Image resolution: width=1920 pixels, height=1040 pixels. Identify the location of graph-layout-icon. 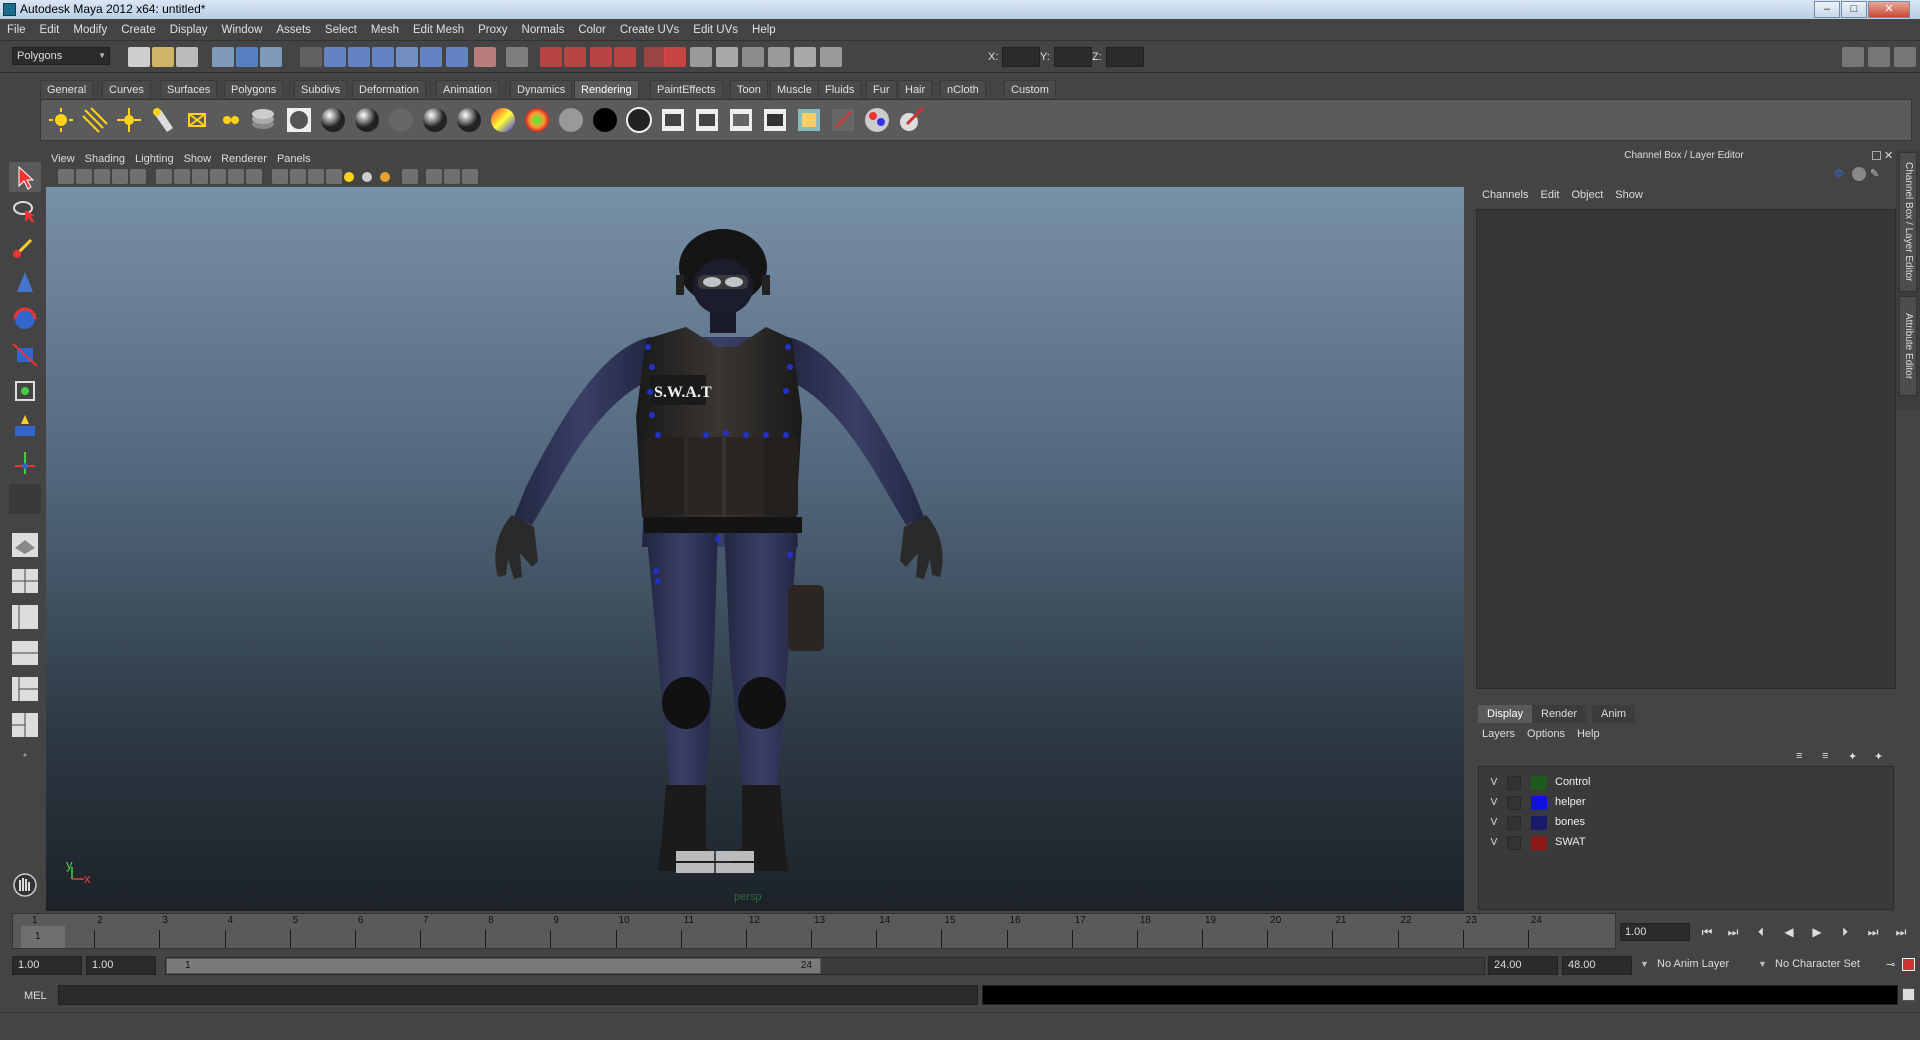
(25, 653).